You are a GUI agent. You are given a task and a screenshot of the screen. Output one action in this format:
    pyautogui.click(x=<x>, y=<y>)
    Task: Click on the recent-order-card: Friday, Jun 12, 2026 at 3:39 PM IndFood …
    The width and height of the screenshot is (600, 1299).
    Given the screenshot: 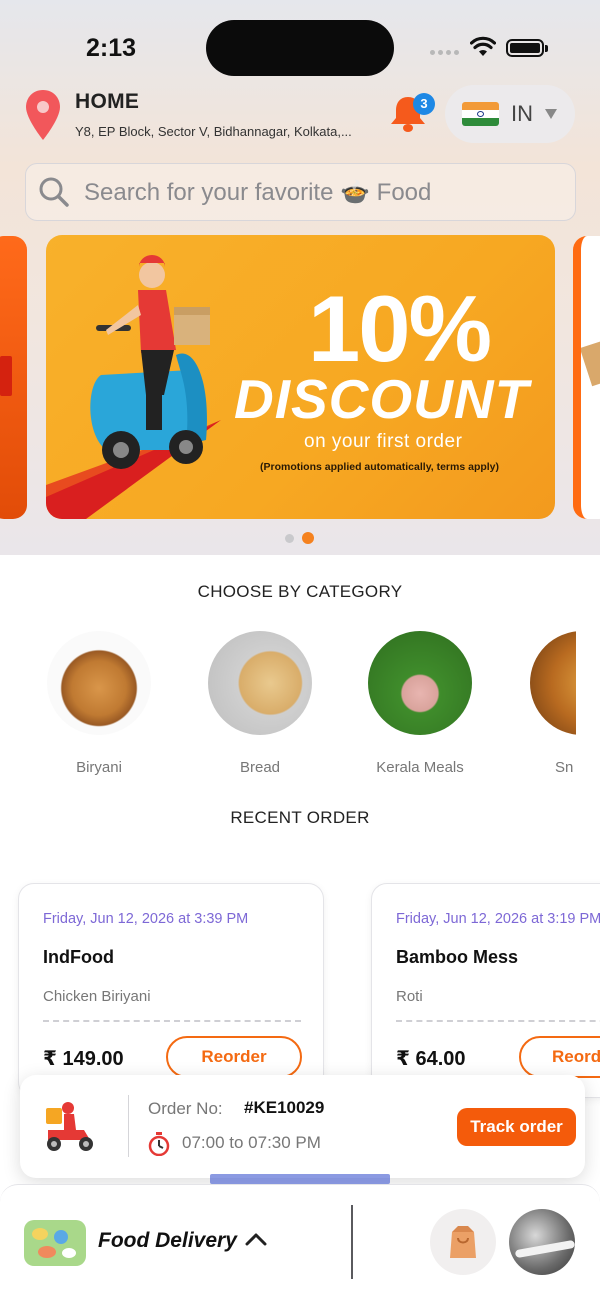 What is the action you would take?
    pyautogui.click(x=171, y=990)
    